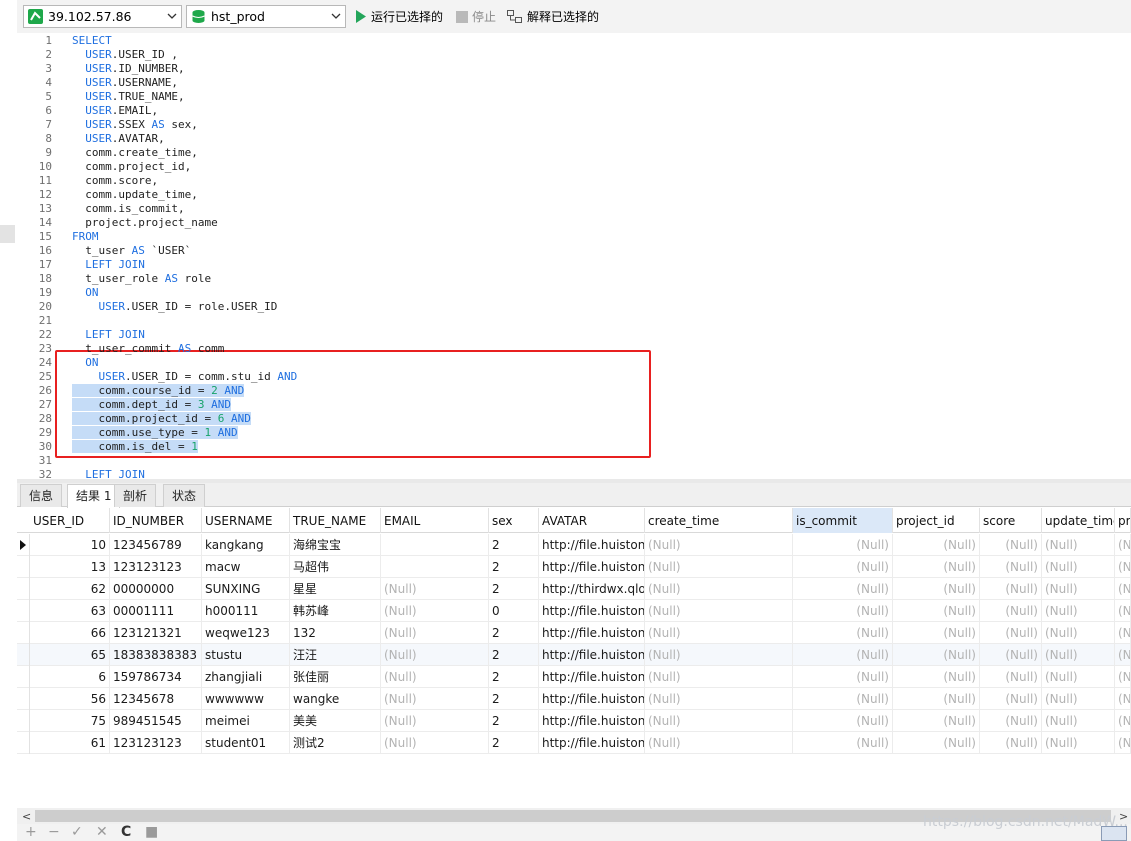  I want to click on stop-button: 停止, so click(476, 16).